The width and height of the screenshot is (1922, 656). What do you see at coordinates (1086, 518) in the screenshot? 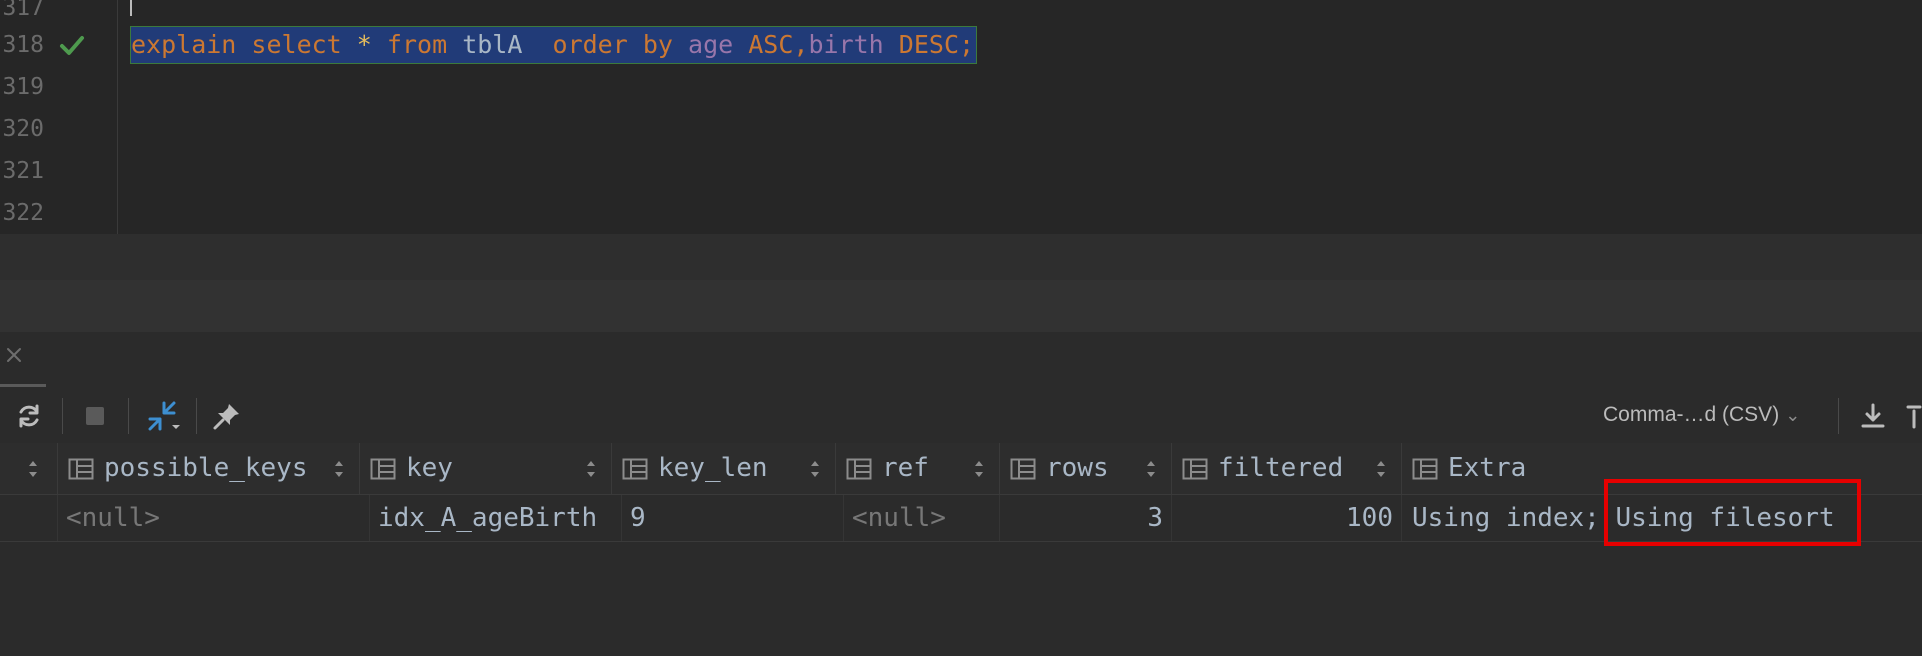
I see `table-cell: 3` at bounding box center [1086, 518].